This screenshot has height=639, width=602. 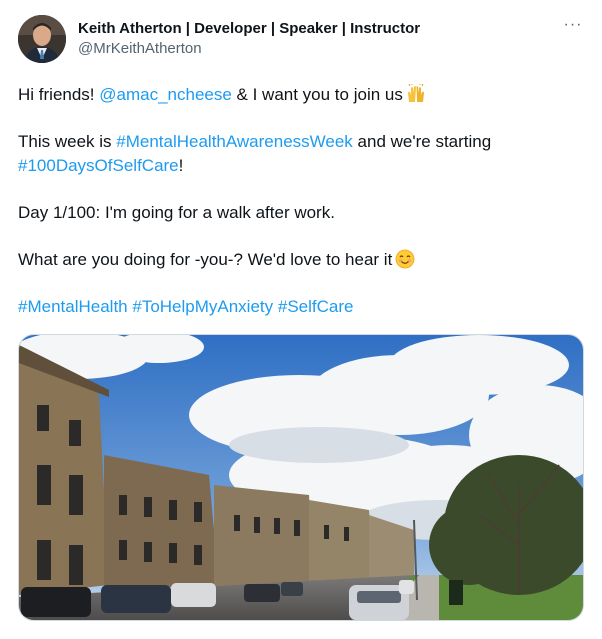 I want to click on author-handle: @MrKeithAtherton, so click(x=140, y=48).